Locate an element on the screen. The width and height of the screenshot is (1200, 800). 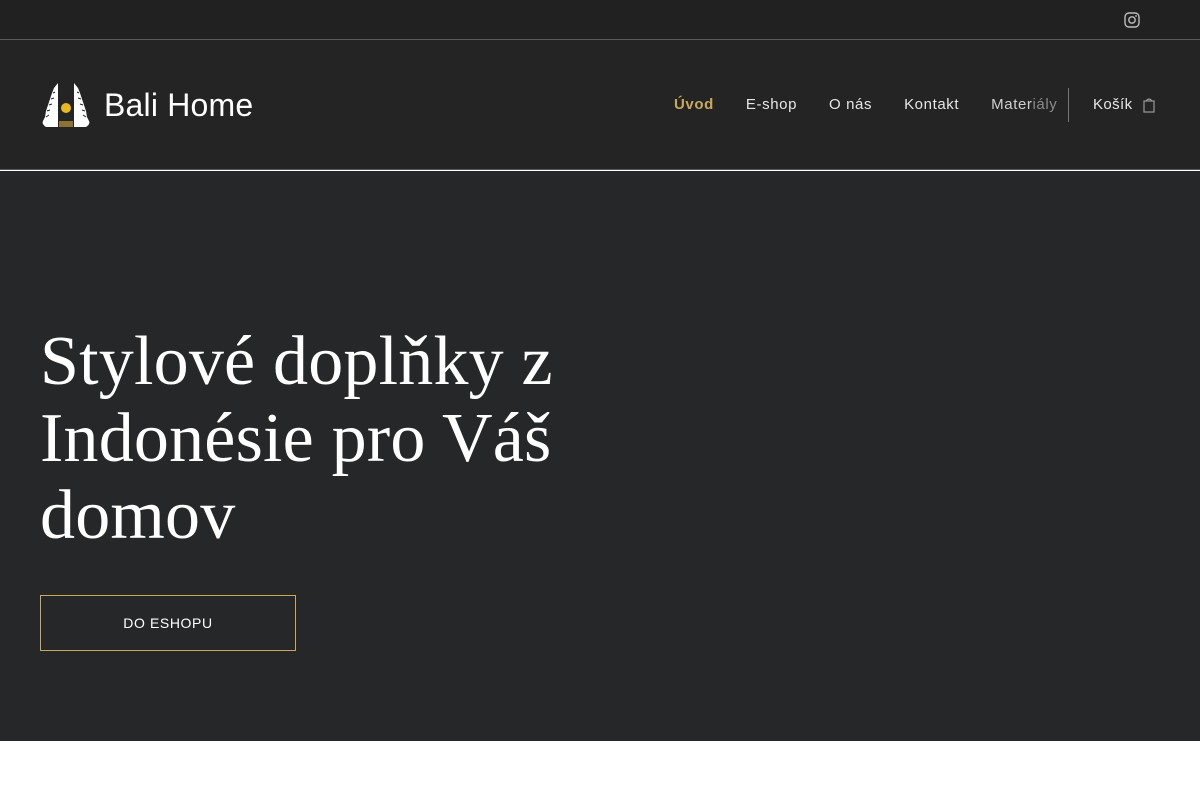
nav-item-materialy: Materiály is located at coordinates (1024, 105).